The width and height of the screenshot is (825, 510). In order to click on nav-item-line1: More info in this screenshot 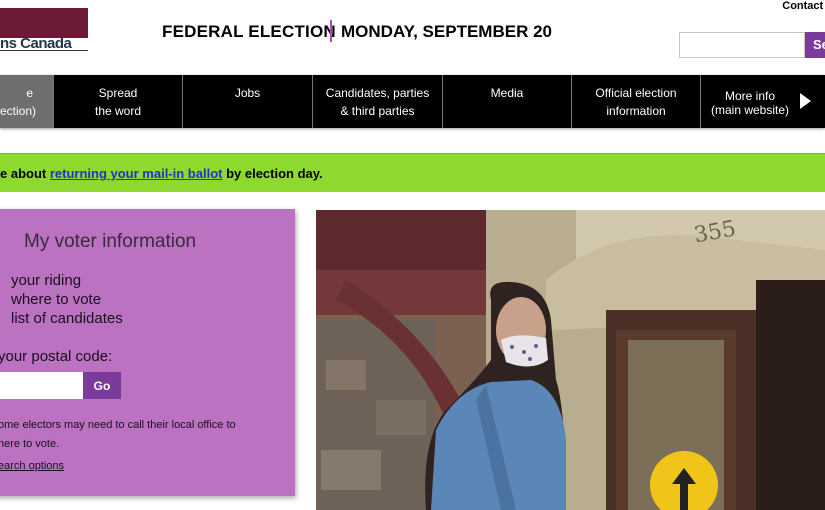, I will do `click(750, 96)`.